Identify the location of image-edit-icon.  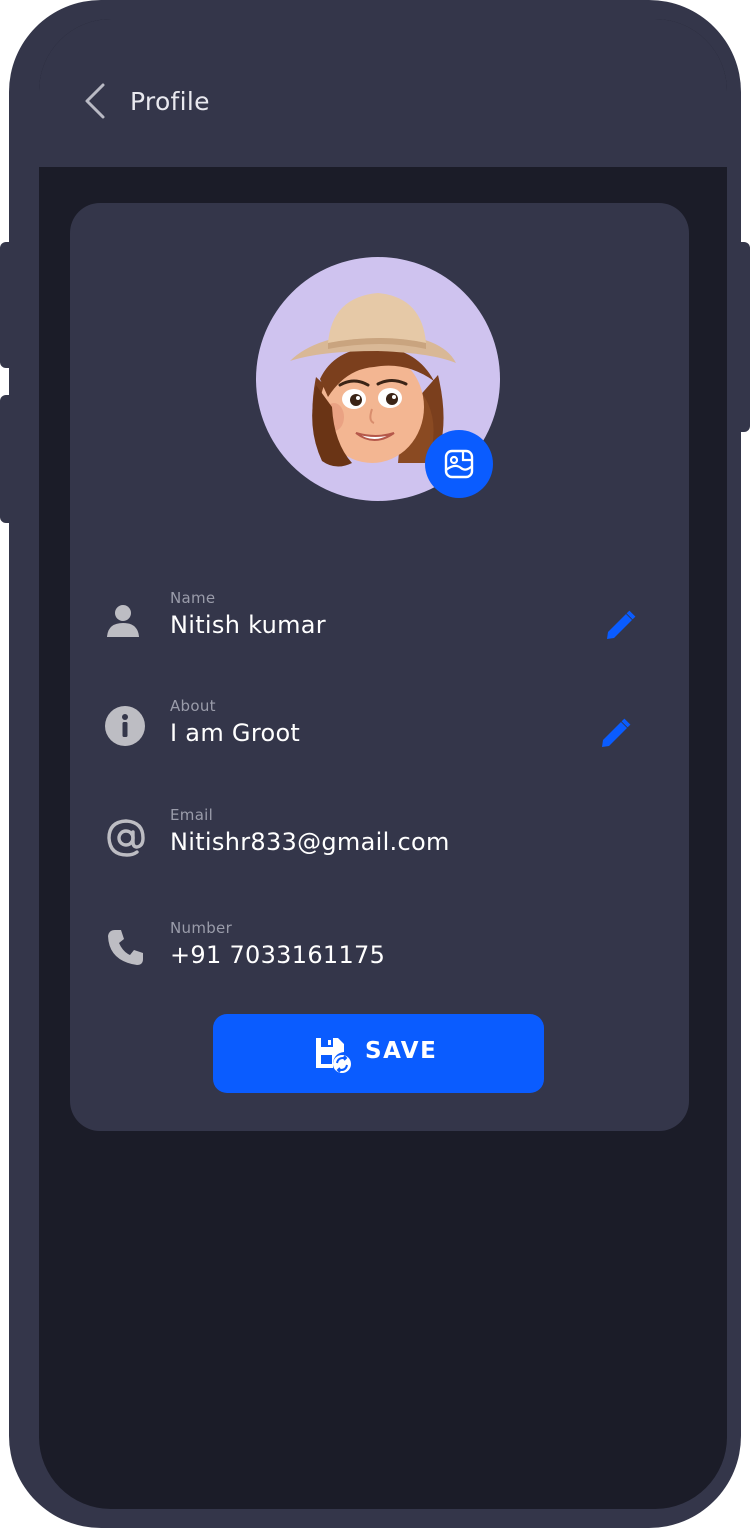
(459, 464).